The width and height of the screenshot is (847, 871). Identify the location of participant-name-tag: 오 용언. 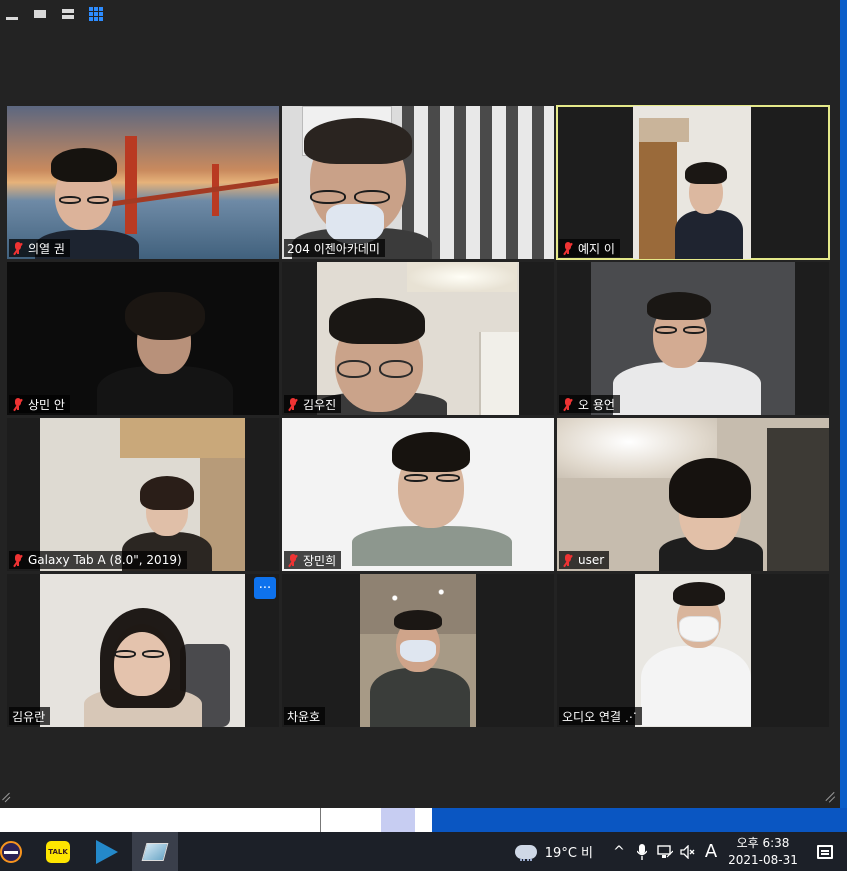
(589, 404).